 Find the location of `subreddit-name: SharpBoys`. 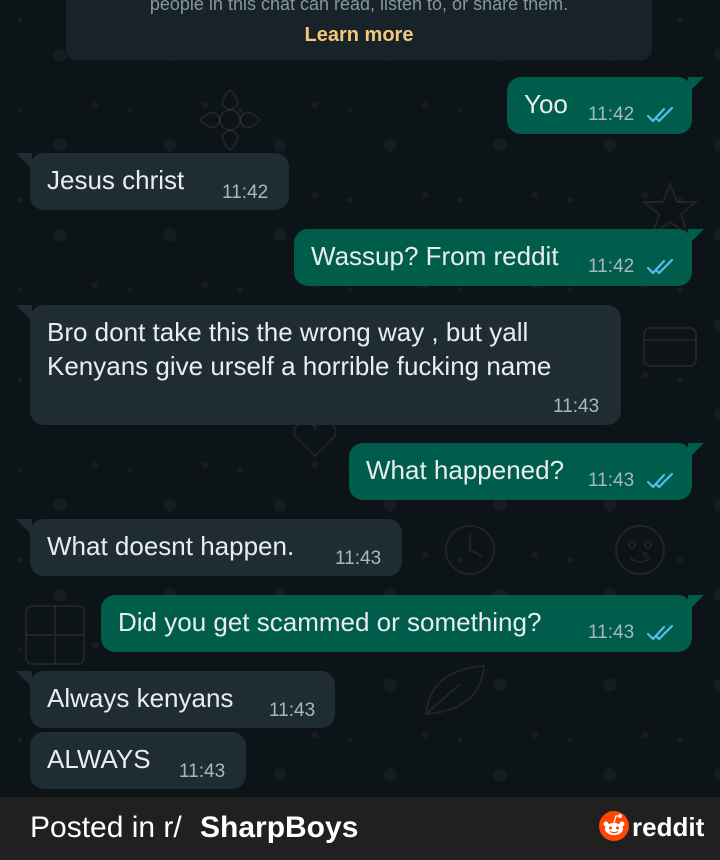

subreddit-name: SharpBoys is located at coordinates (279, 828).